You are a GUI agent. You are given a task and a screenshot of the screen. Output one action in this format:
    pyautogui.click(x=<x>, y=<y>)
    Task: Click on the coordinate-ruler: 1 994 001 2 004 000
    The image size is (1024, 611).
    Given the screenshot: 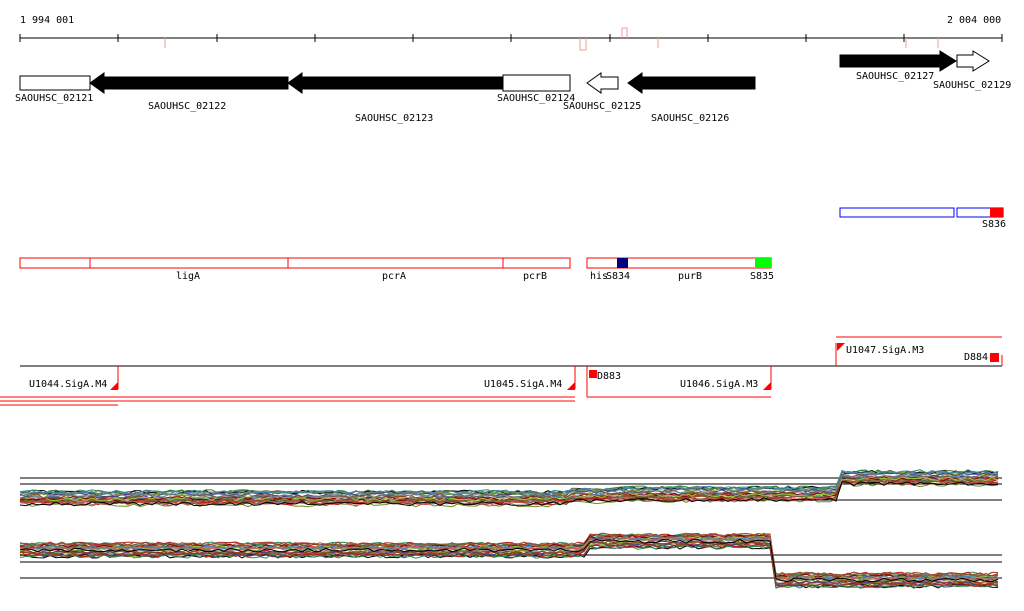 What is the action you would take?
    pyautogui.click(x=511, y=33)
    